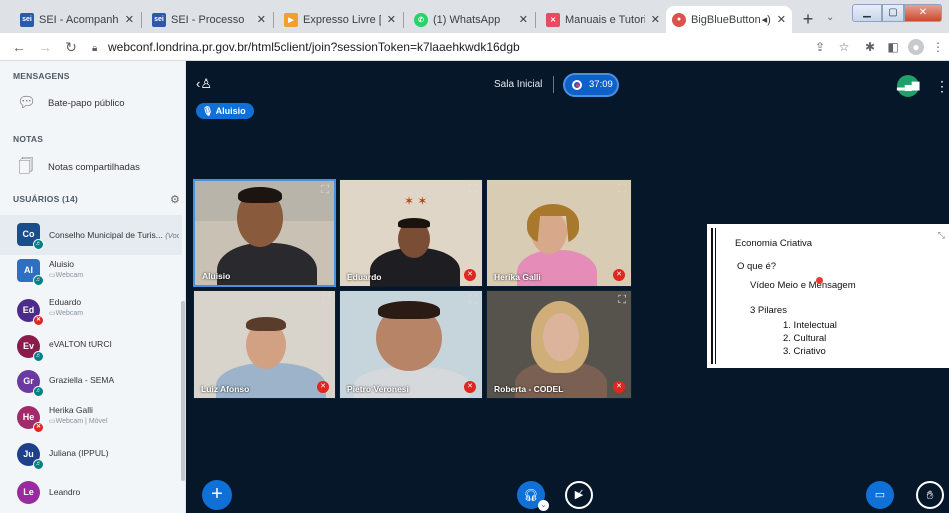 Image resolution: width=949 pixels, height=513 pixels. I want to click on avatar: Ed ✕, so click(30, 312).